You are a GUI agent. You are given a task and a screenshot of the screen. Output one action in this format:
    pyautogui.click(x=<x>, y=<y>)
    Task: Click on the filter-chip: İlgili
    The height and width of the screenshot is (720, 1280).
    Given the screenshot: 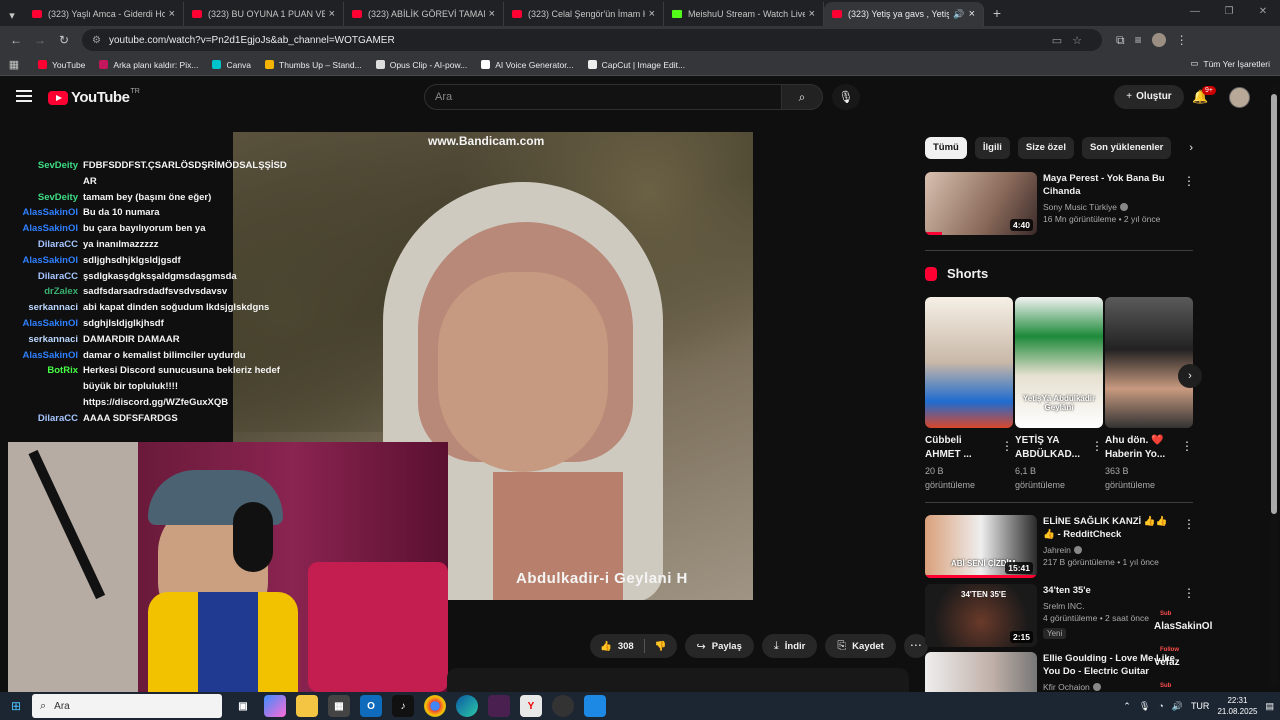 What is the action you would take?
    pyautogui.click(x=992, y=148)
    